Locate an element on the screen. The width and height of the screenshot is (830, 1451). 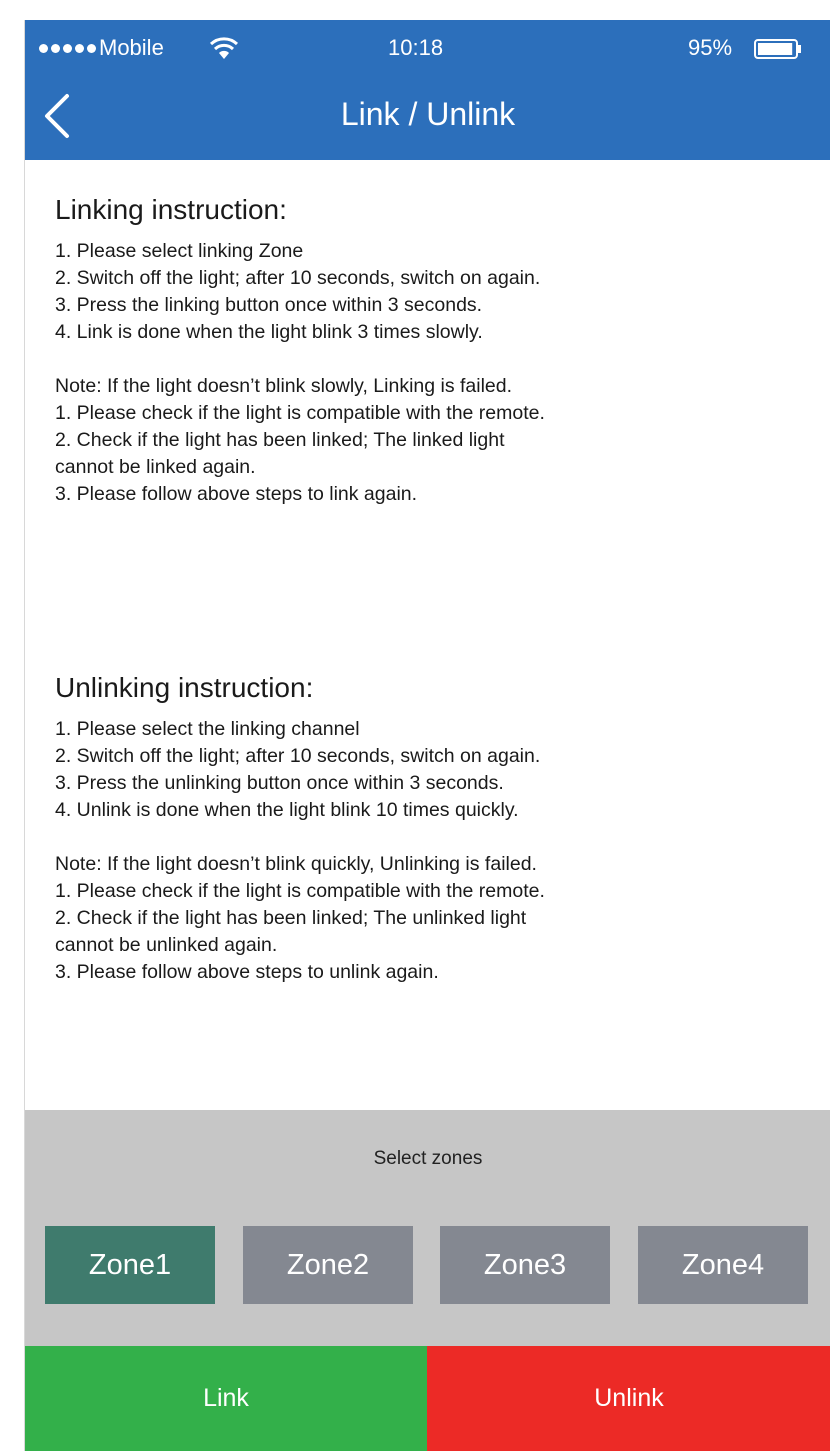
battery-percent: 95% is located at coordinates (710, 47).